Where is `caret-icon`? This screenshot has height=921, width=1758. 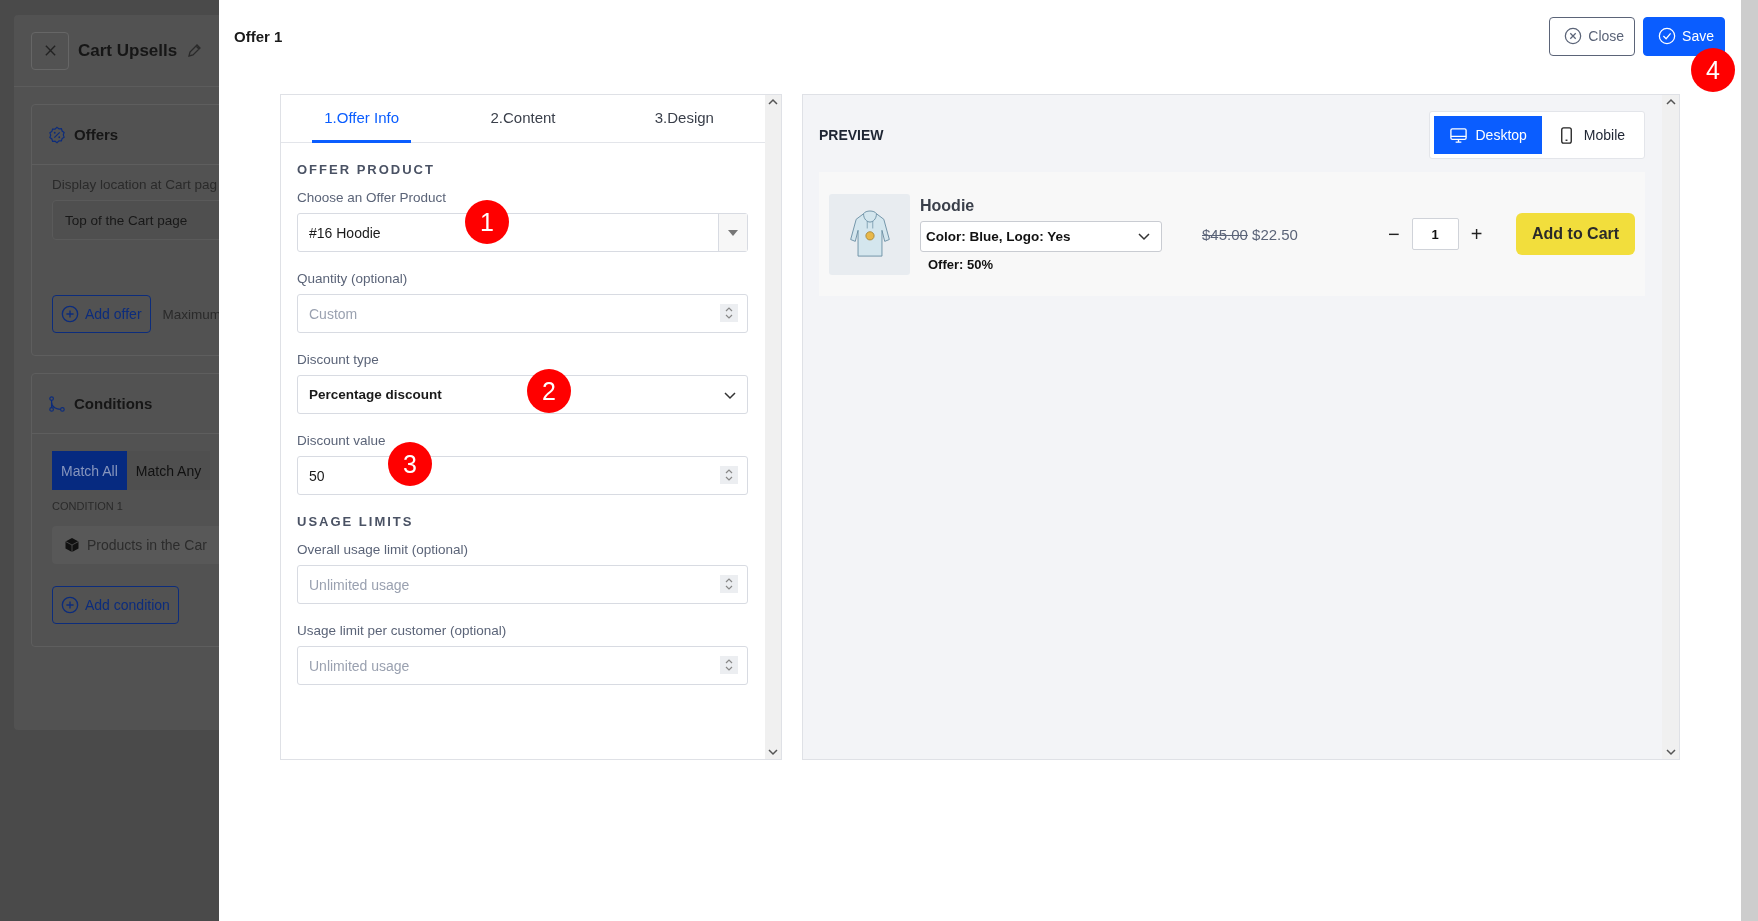
caret-icon is located at coordinates (733, 232).